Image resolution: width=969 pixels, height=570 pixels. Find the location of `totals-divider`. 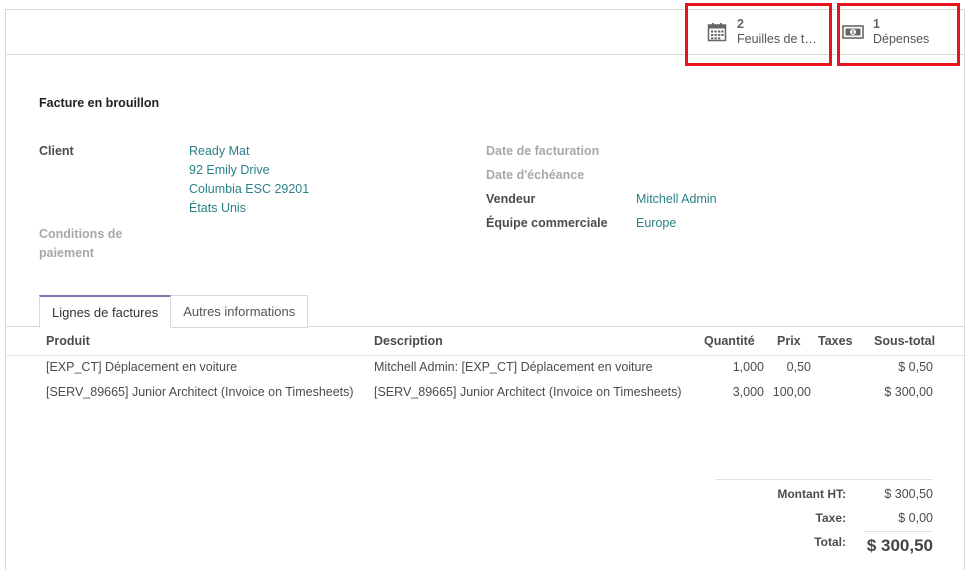

totals-divider is located at coordinates (824, 479).